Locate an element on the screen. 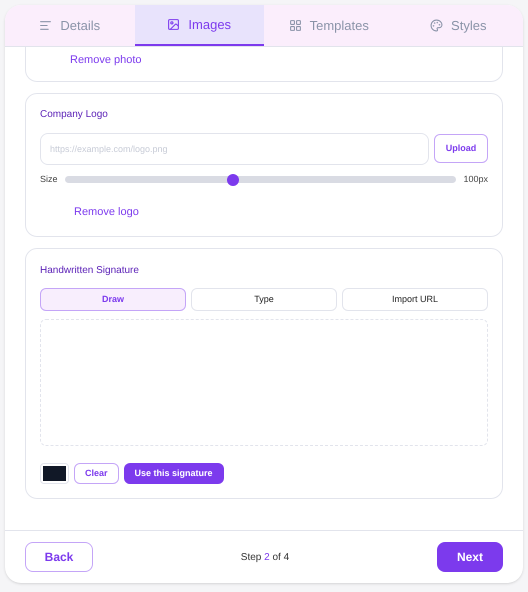  remove-logo-link: Remove logo is located at coordinates (106, 212).